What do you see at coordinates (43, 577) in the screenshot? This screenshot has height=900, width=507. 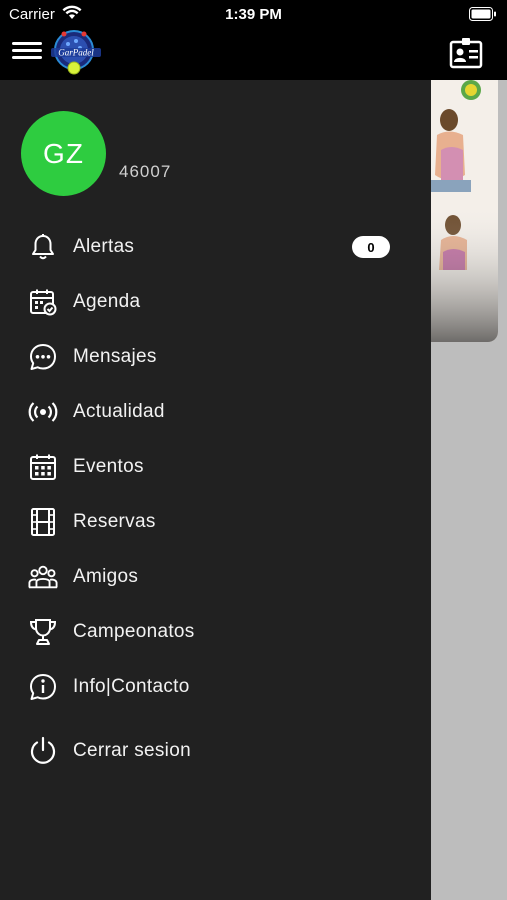 I see `group-icon` at bounding box center [43, 577].